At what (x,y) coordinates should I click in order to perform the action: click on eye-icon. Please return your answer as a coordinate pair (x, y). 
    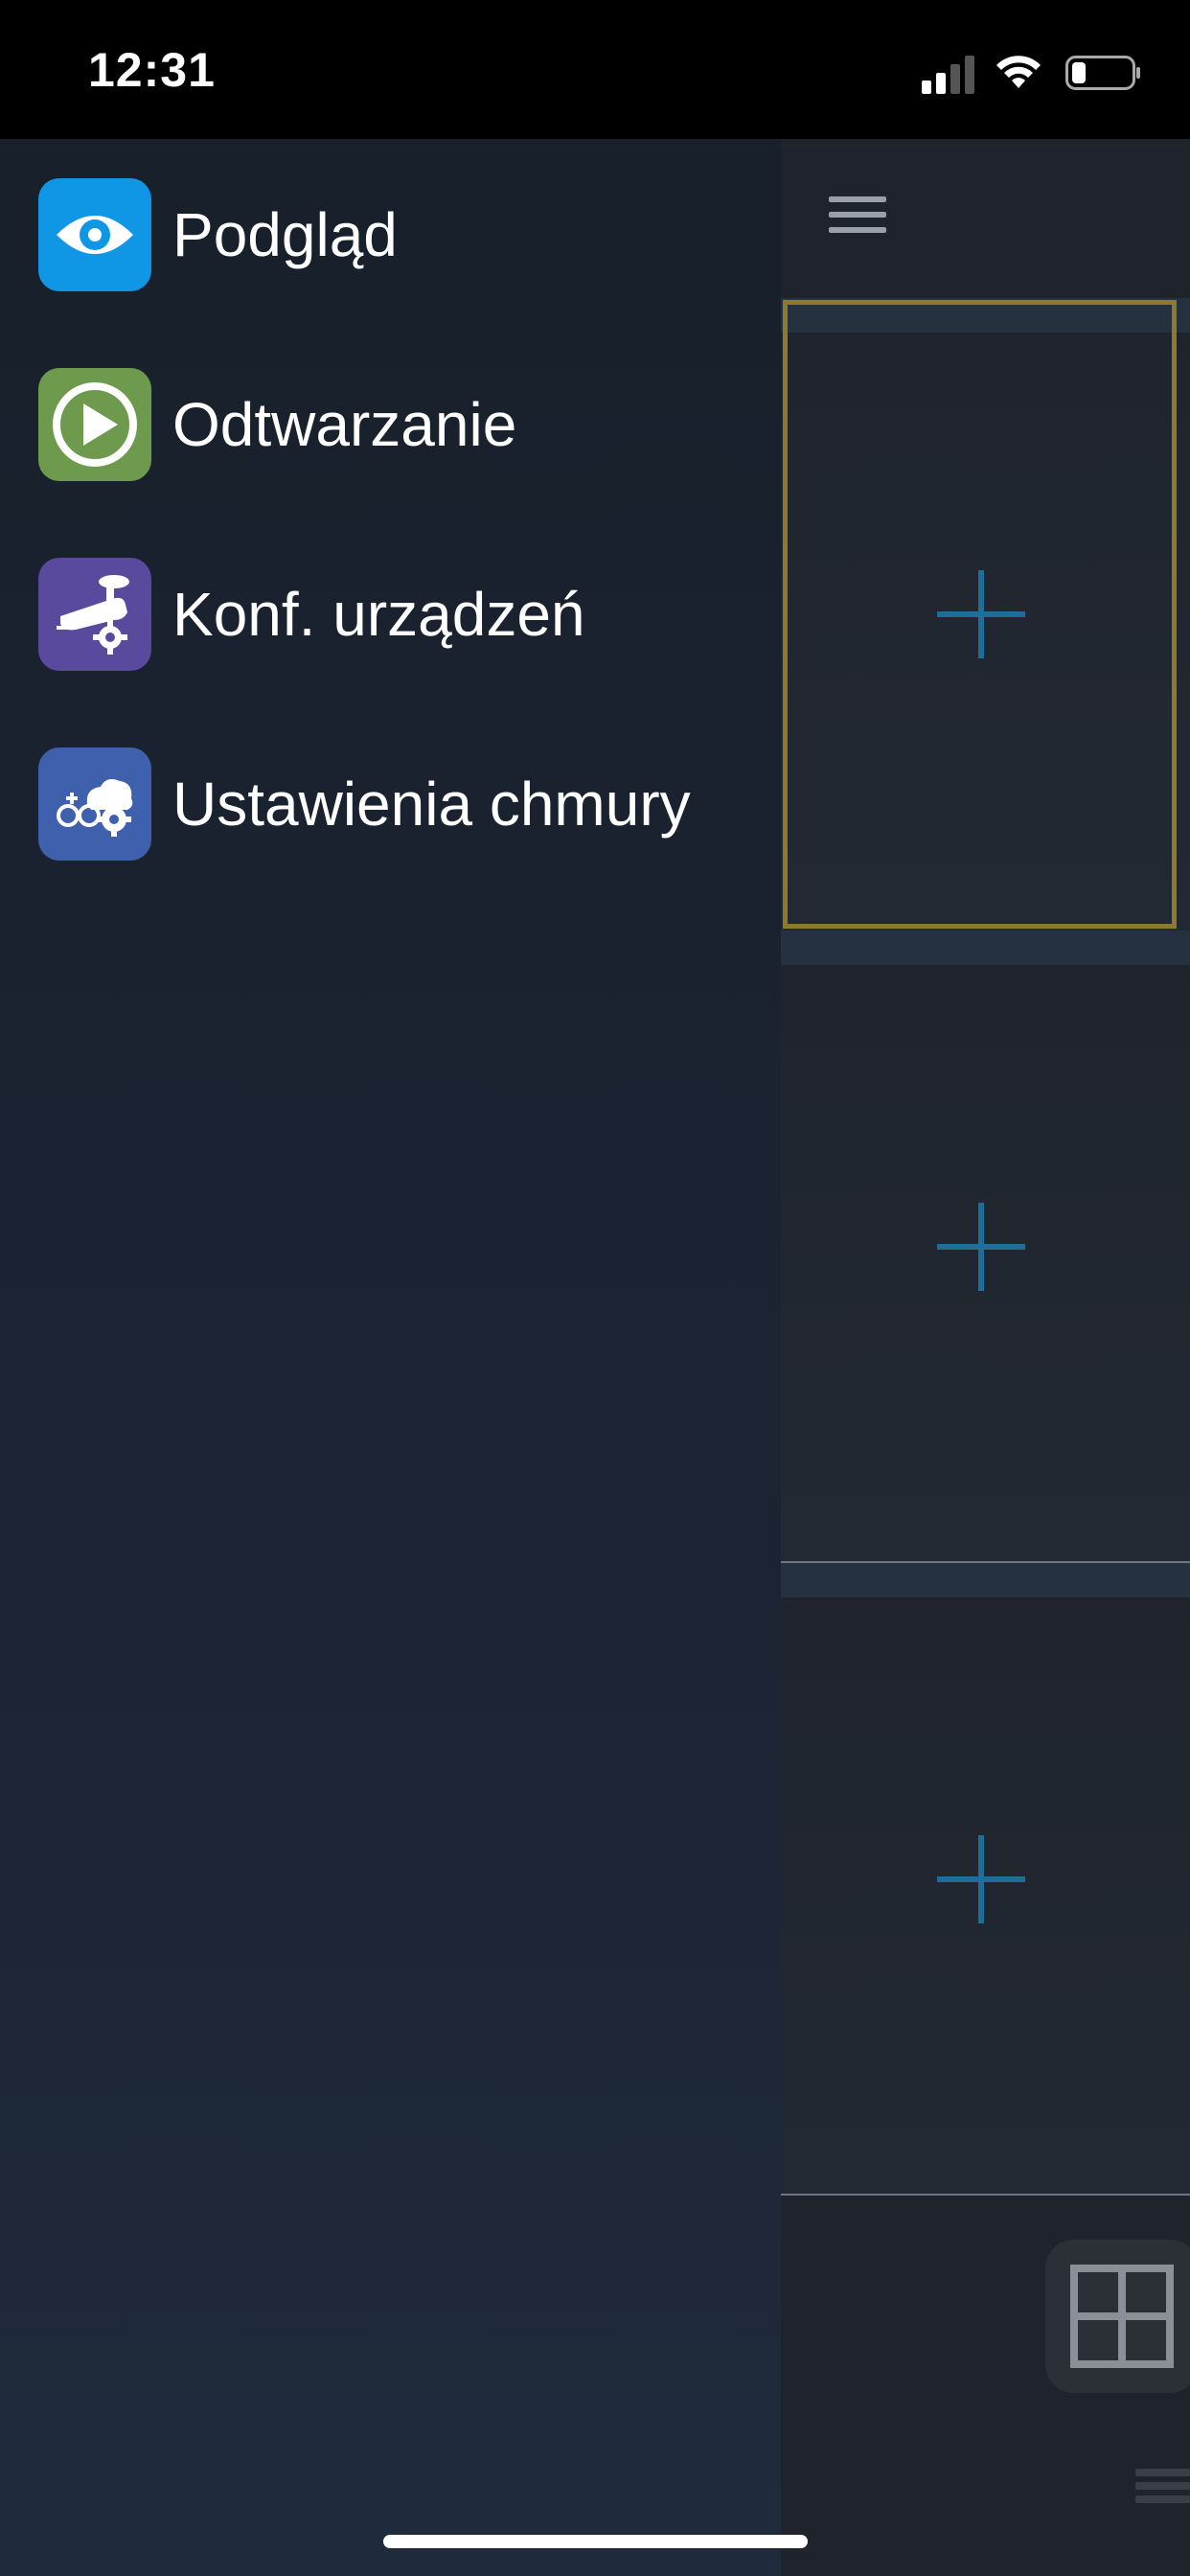
    Looking at the image, I should click on (95, 234).